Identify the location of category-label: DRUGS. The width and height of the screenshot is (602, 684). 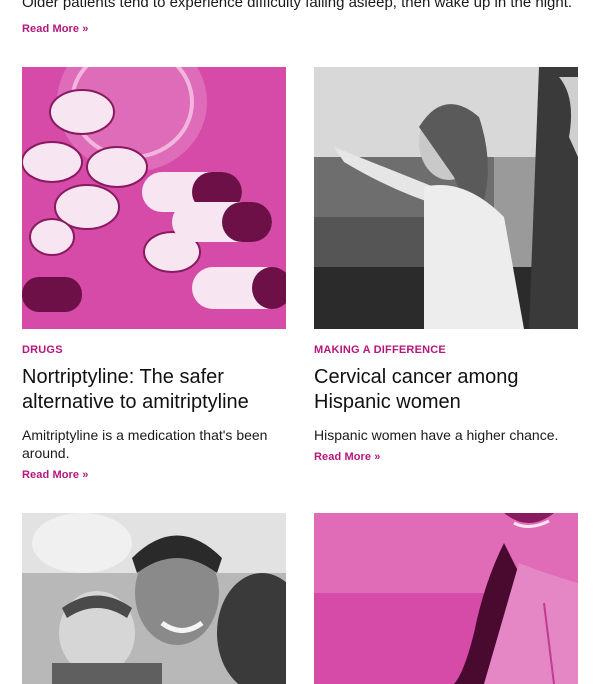
(42, 350).